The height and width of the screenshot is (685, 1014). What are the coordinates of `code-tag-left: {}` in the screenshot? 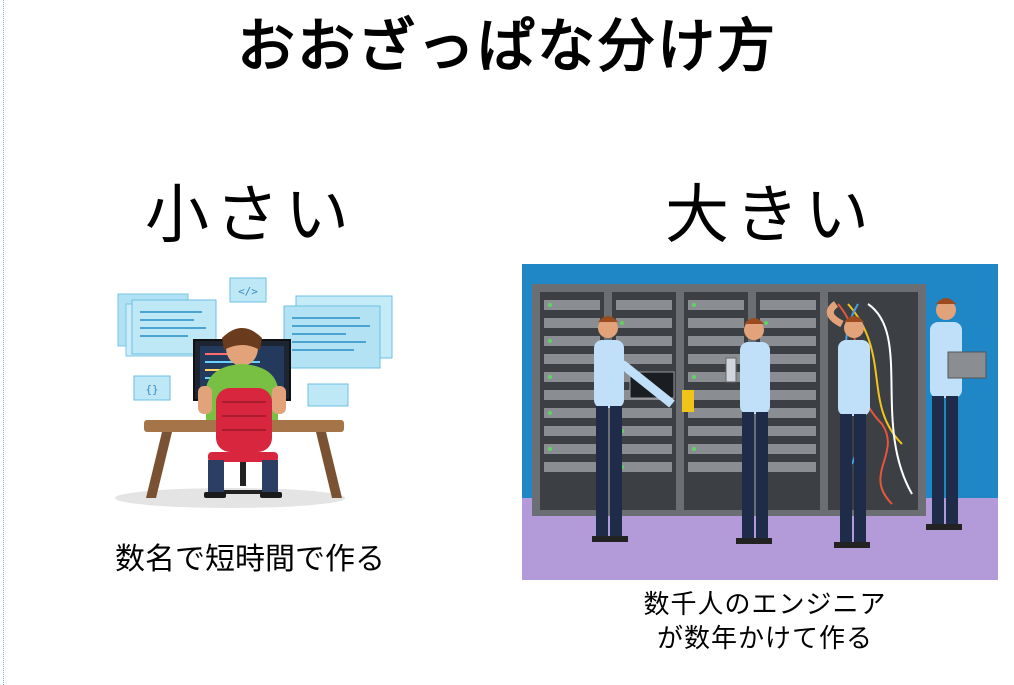 It's located at (152, 388).